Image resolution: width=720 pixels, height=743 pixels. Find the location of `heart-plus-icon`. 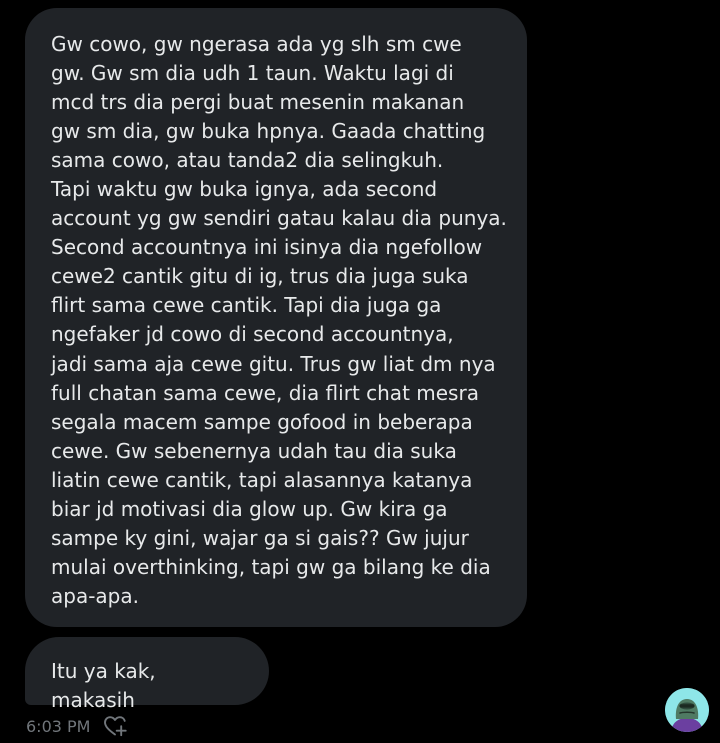

heart-plus-icon is located at coordinates (116, 726).